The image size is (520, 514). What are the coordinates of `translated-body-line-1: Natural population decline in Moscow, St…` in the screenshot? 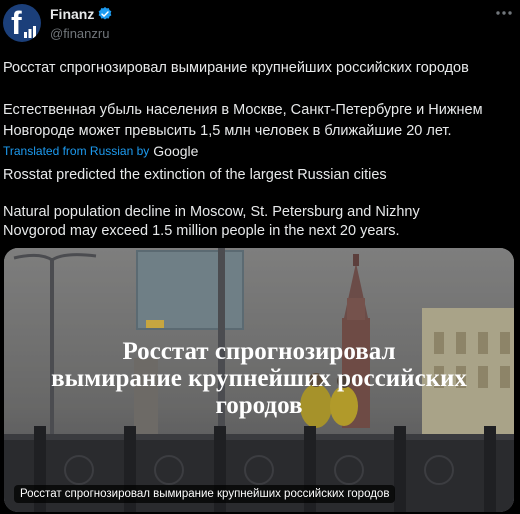 It's located at (211, 212).